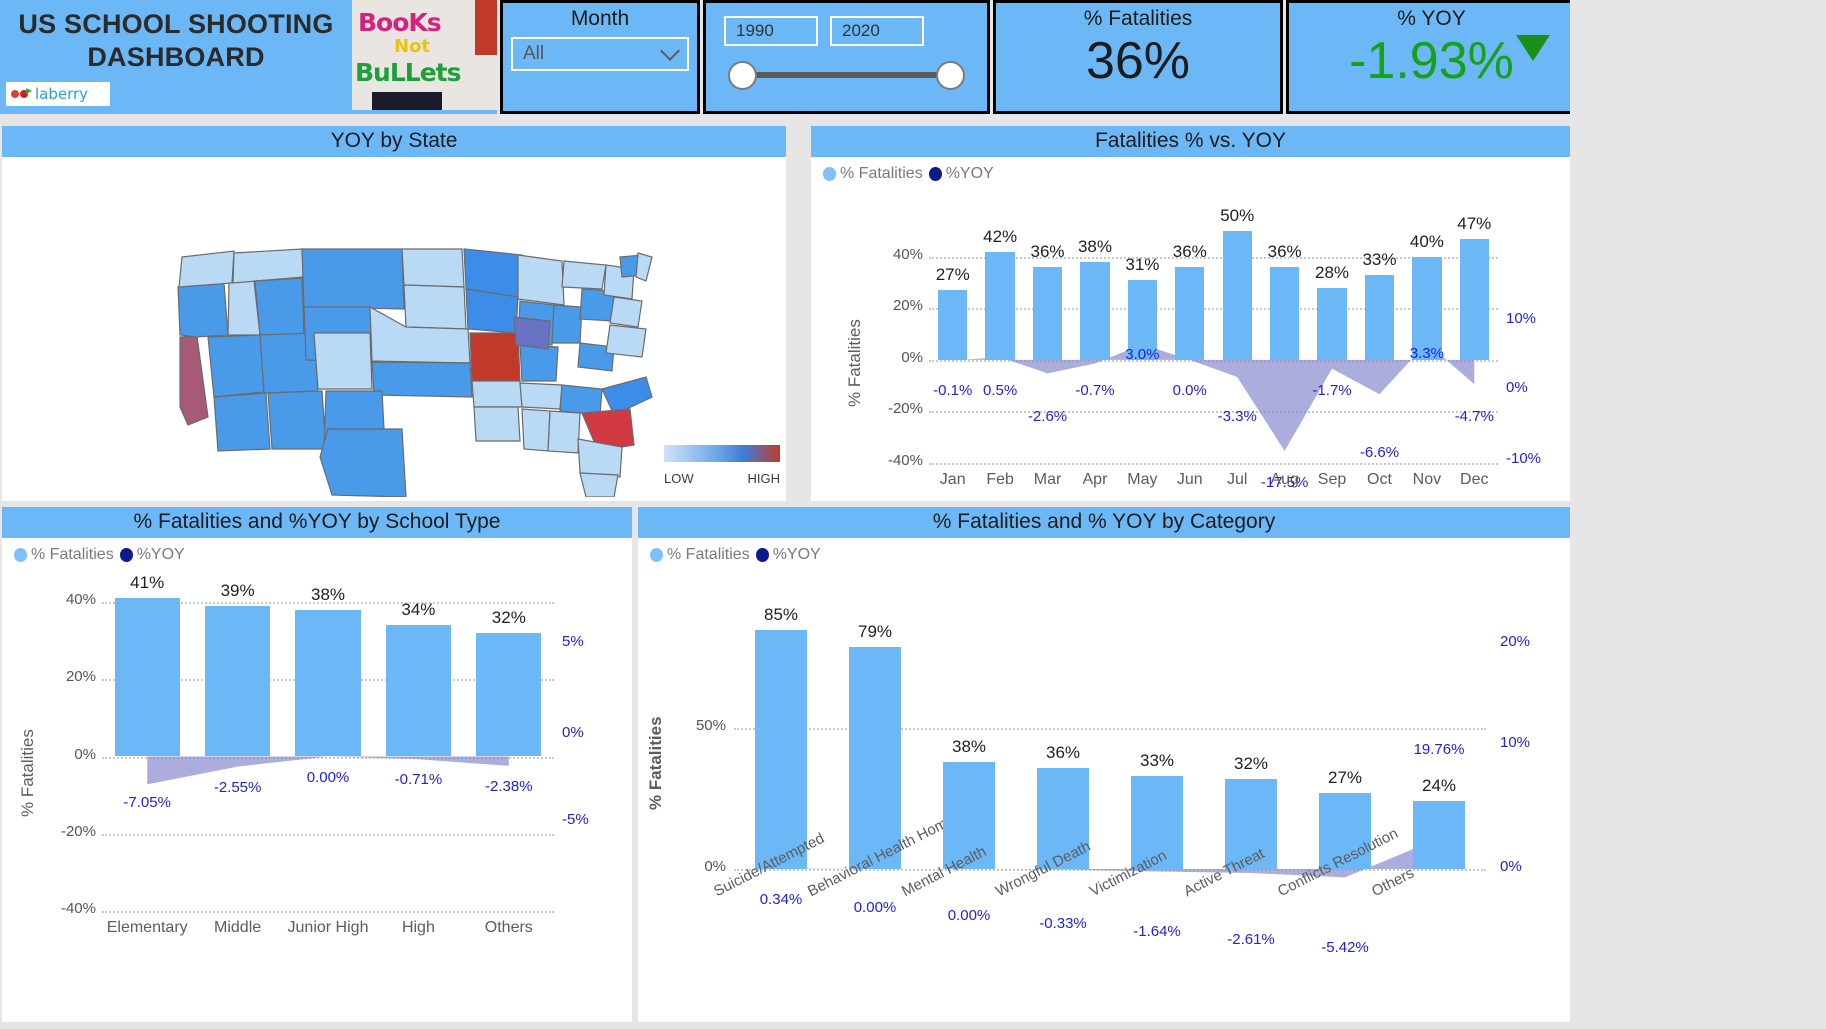 The height and width of the screenshot is (1029, 1826). Describe the element at coordinates (567, 324) in the screenshot. I see `state-indiana` at that location.